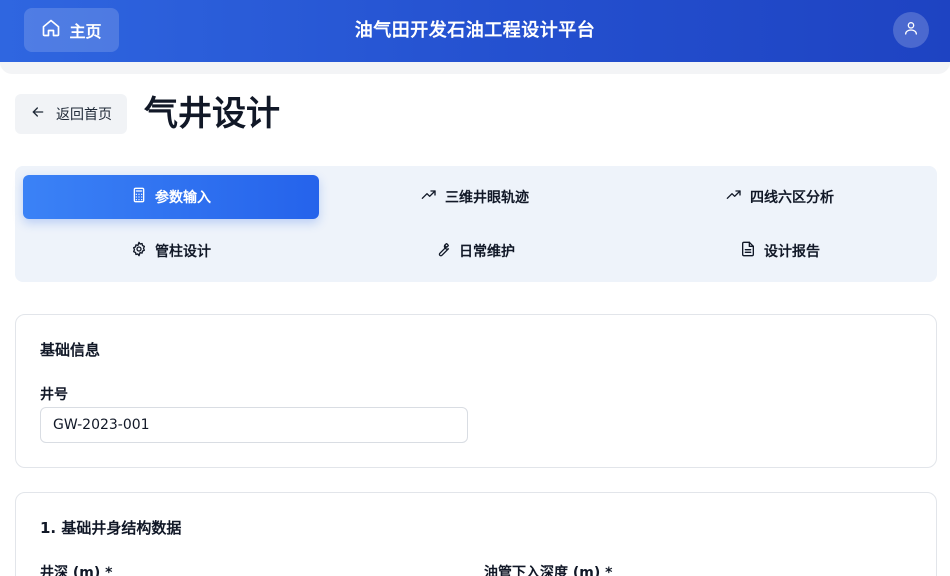 The height and width of the screenshot is (576, 950). What do you see at coordinates (212, 114) in the screenshot?
I see `page-title: 气井设计` at bounding box center [212, 114].